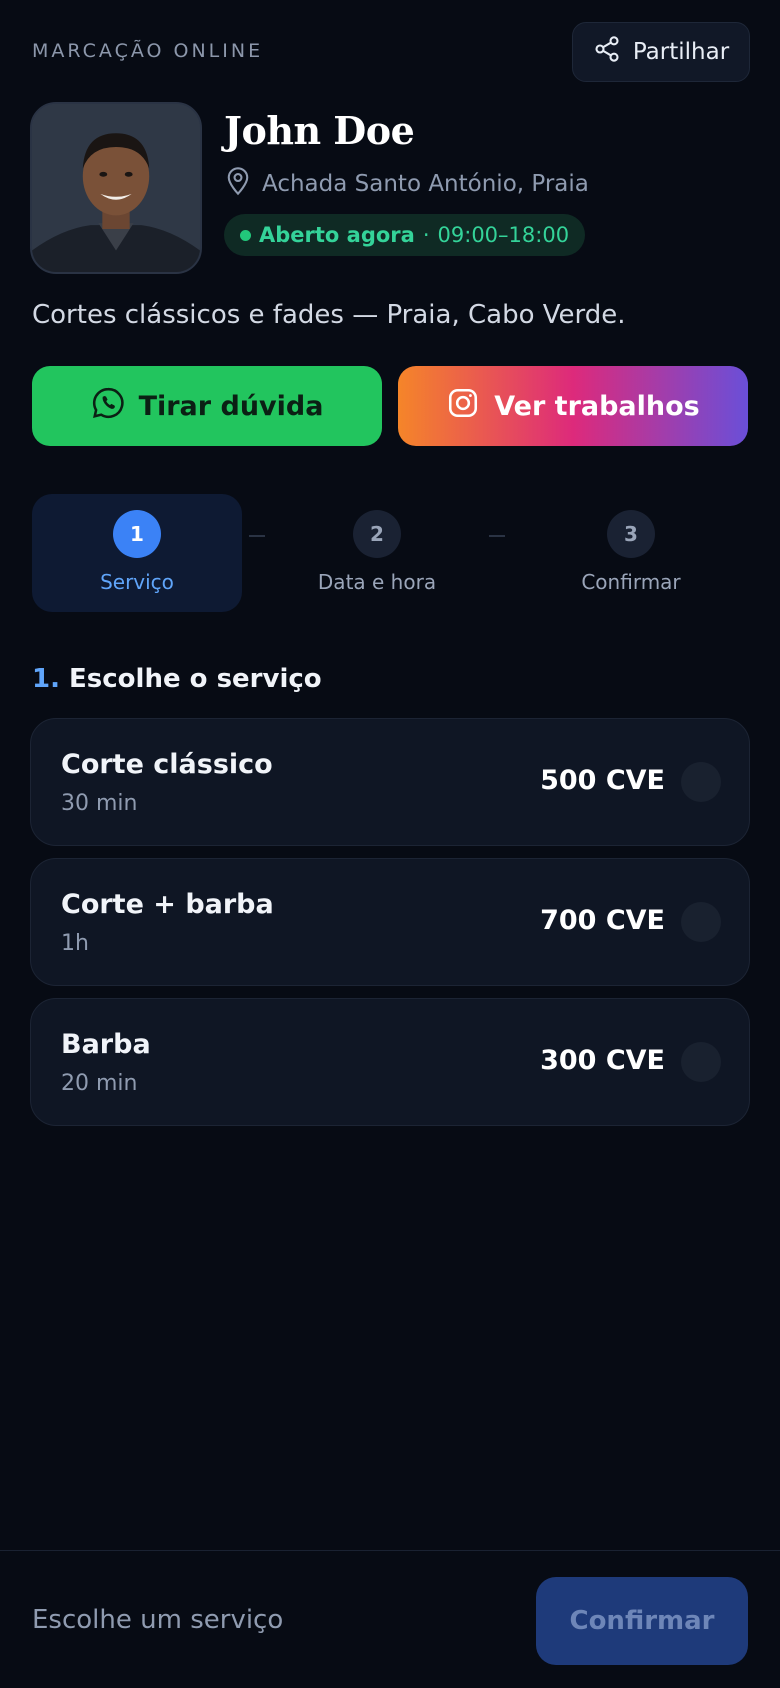  I want to click on share-icon, so click(607, 52).